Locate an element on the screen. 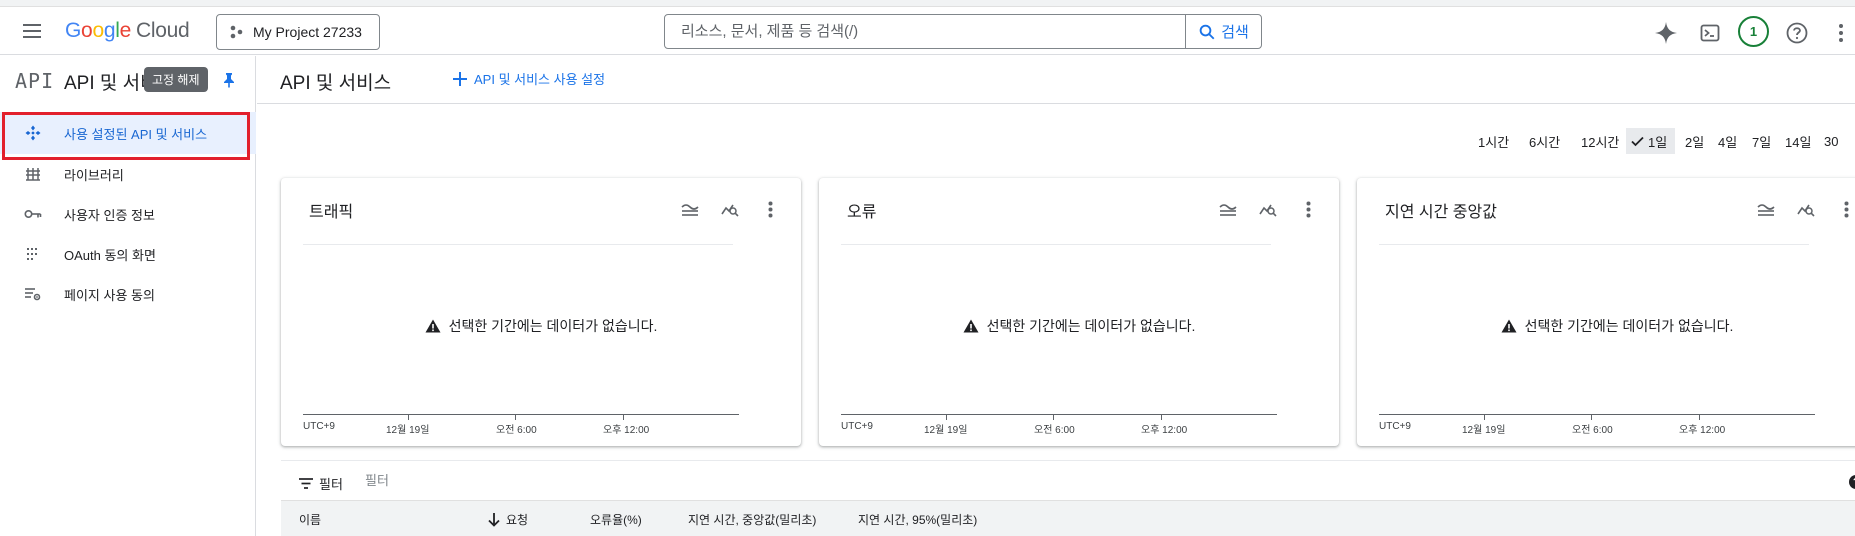 This screenshot has height=536, width=1855. project-icon is located at coordinates (236, 32).